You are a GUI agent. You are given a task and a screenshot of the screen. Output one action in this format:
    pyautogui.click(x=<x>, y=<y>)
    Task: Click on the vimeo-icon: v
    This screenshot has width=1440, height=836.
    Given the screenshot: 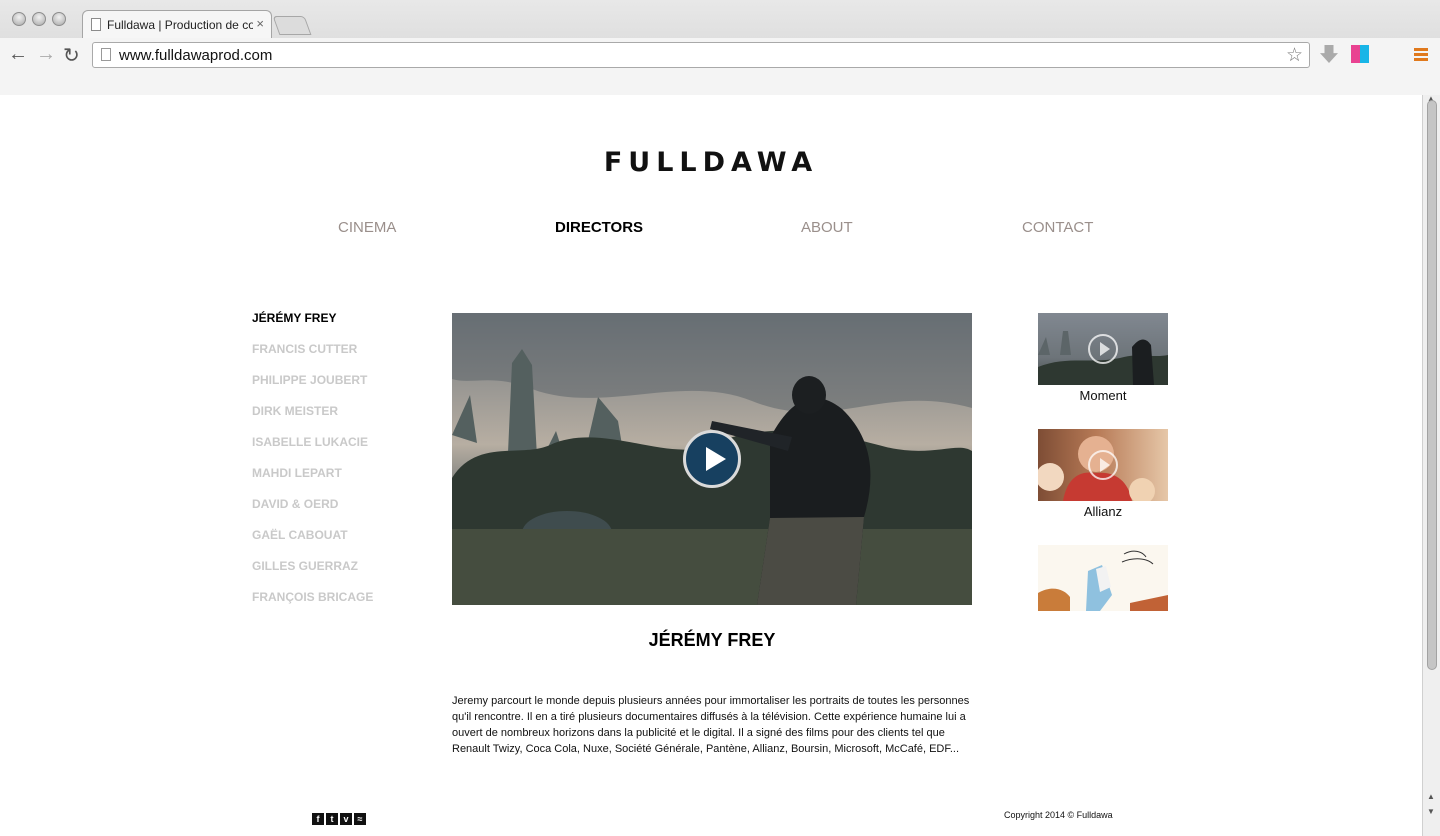 What is the action you would take?
    pyautogui.click(x=346, y=819)
    